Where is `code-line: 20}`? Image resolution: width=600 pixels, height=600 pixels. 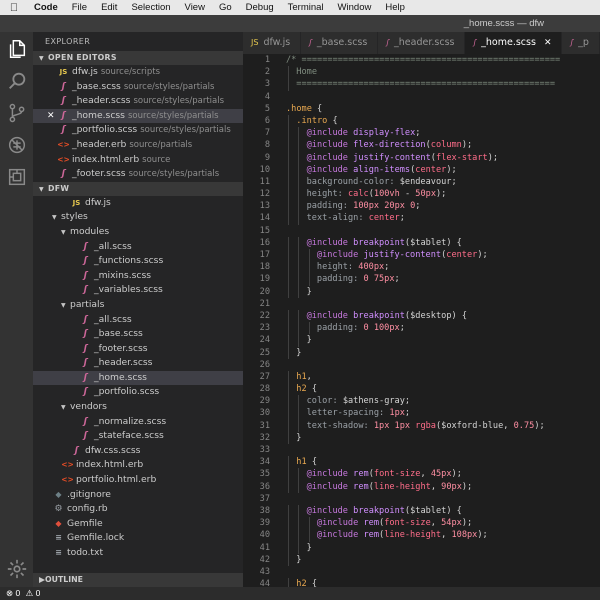 code-line: 20} is located at coordinates (421, 291).